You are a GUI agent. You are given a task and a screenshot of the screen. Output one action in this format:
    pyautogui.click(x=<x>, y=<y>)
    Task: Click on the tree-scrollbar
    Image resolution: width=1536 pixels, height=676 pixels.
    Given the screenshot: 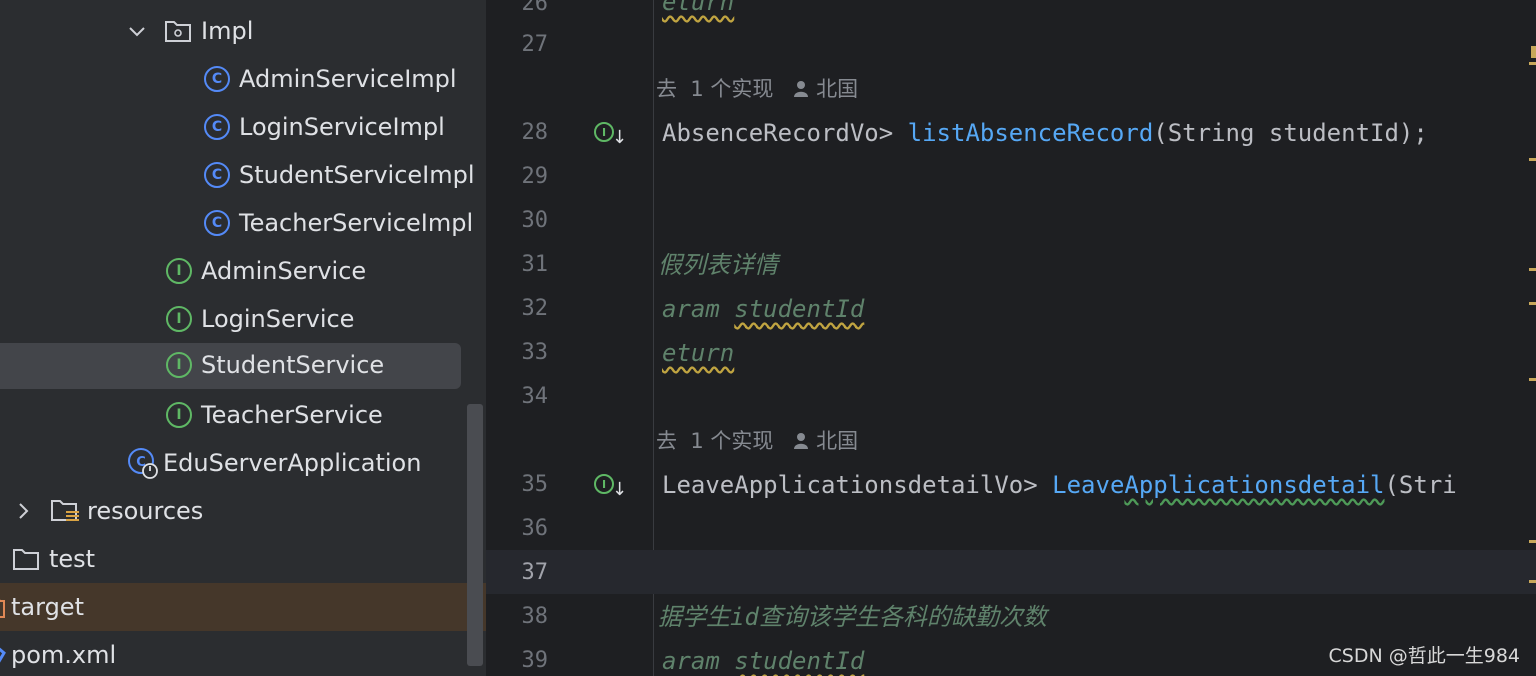 What is the action you would take?
    pyautogui.click(x=475, y=535)
    